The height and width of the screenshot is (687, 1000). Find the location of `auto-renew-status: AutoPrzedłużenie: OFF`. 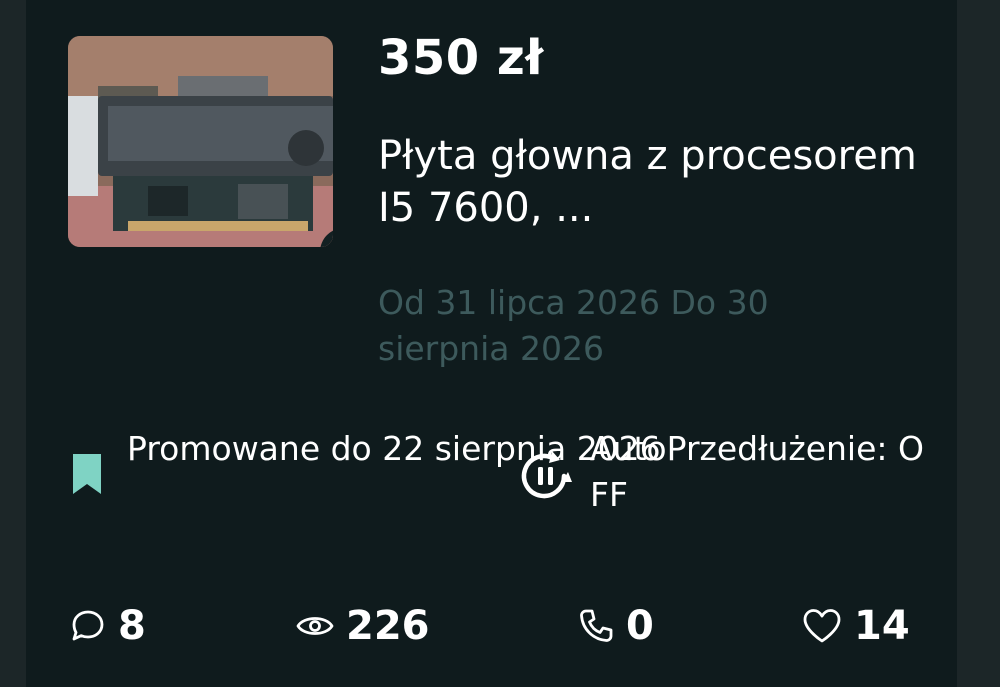

auto-renew-status: AutoPrzedłużenie: OFF is located at coordinates (720, 472).